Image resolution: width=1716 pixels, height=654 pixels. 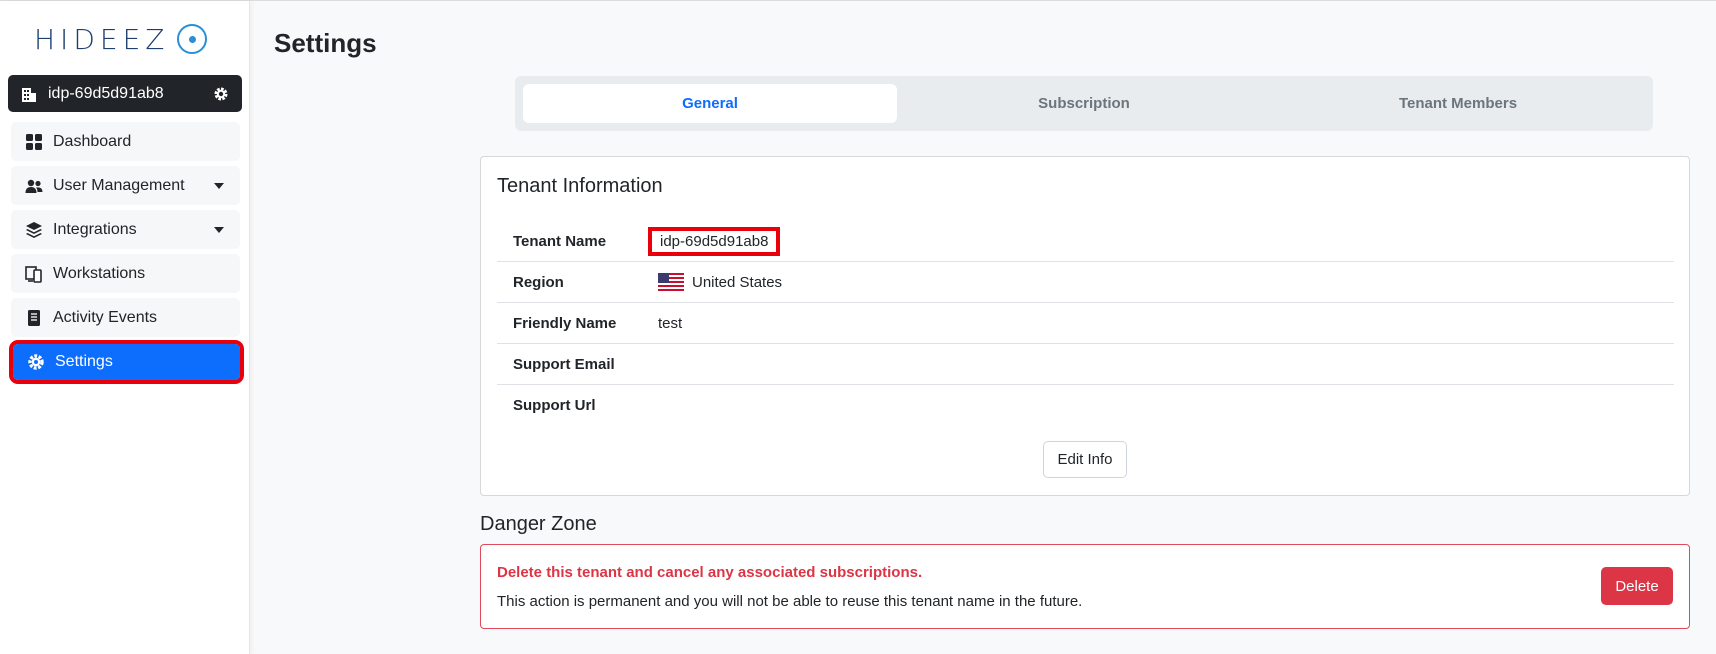 I want to click on sidebar-item-activity-events: Activity Events, so click(x=125, y=317).